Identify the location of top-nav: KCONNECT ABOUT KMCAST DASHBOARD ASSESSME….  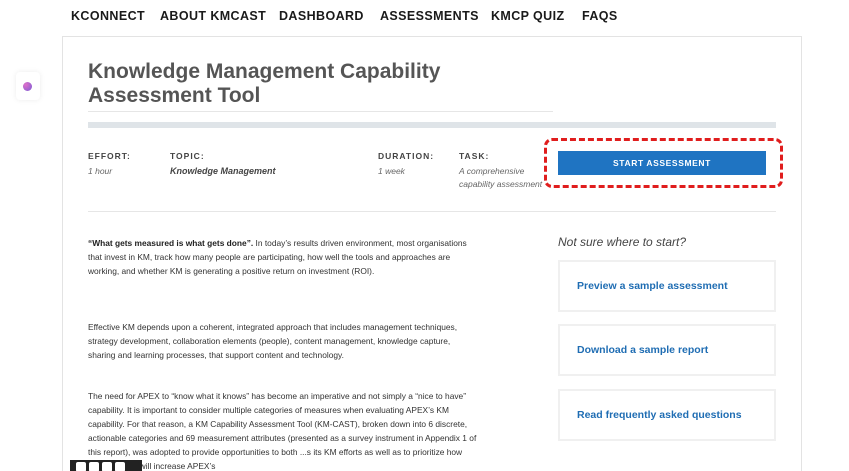
(424, 17).